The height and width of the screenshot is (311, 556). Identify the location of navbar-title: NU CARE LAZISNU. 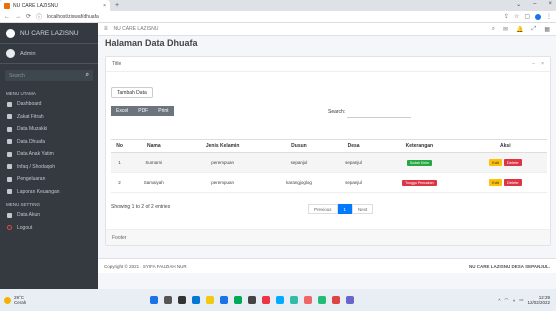
(136, 29).